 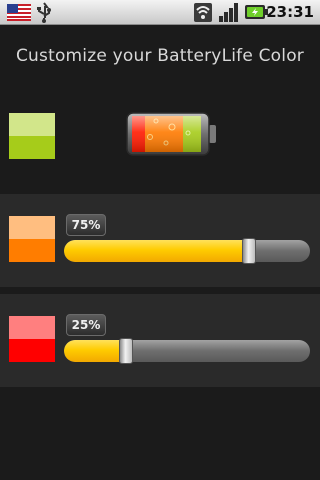 What do you see at coordinates (228, 12) in the screenshot?
I see `signal-icon` at bounding box center [228, 12].